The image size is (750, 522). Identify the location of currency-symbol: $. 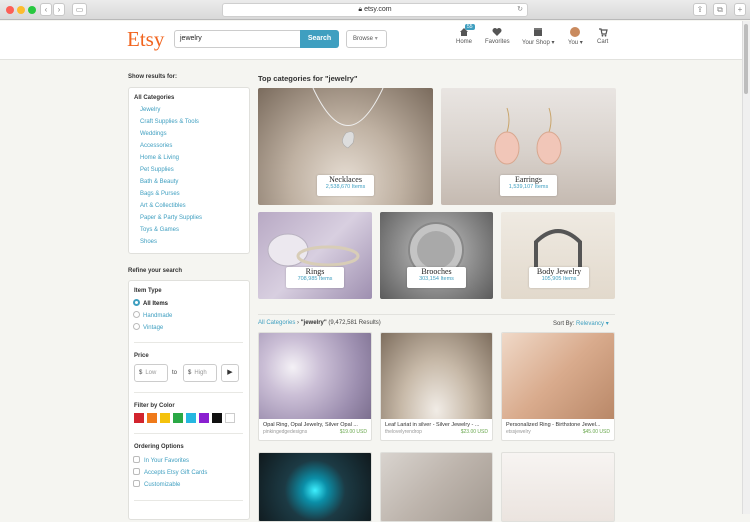
(190, 373).